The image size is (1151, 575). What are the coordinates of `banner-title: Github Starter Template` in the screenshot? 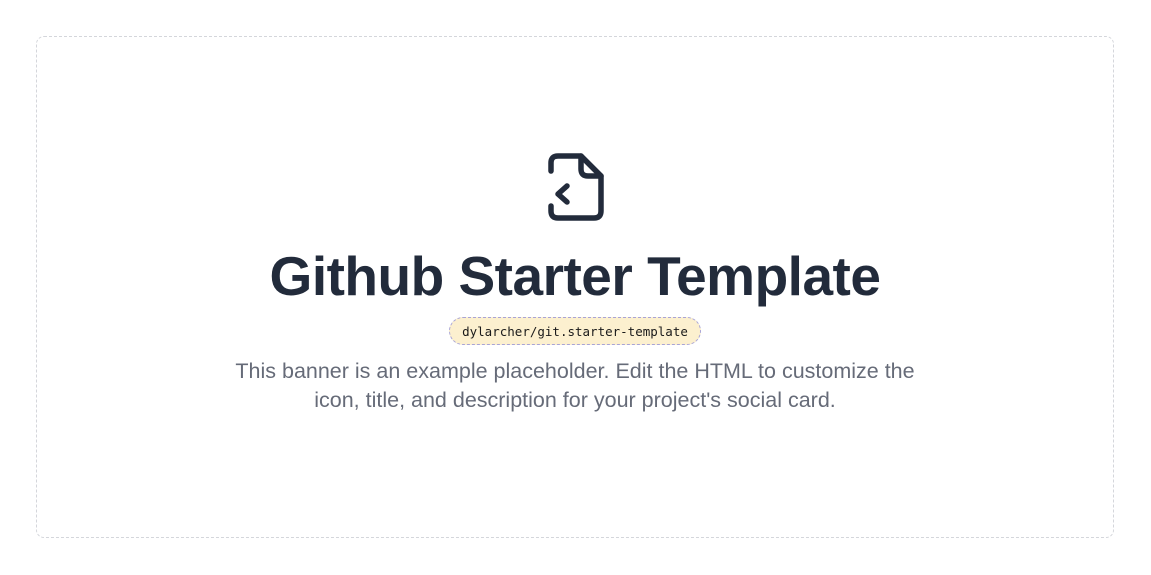 It's located at (575, 276).